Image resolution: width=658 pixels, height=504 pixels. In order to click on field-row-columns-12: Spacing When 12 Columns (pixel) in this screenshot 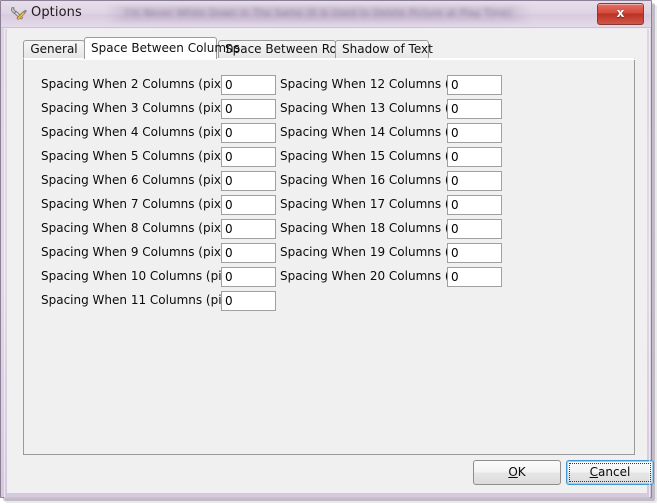, I will do `click(405, 85)`.